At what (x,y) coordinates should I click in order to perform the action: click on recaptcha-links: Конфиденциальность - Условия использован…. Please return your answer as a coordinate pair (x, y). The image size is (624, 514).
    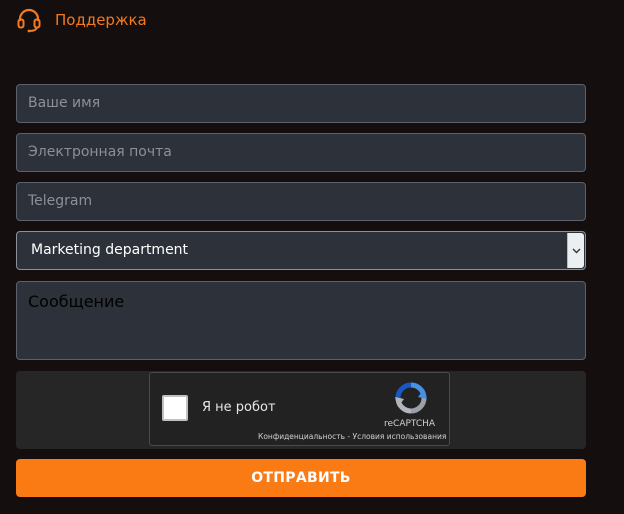
    Looking at the image, I should click on (352, 436).